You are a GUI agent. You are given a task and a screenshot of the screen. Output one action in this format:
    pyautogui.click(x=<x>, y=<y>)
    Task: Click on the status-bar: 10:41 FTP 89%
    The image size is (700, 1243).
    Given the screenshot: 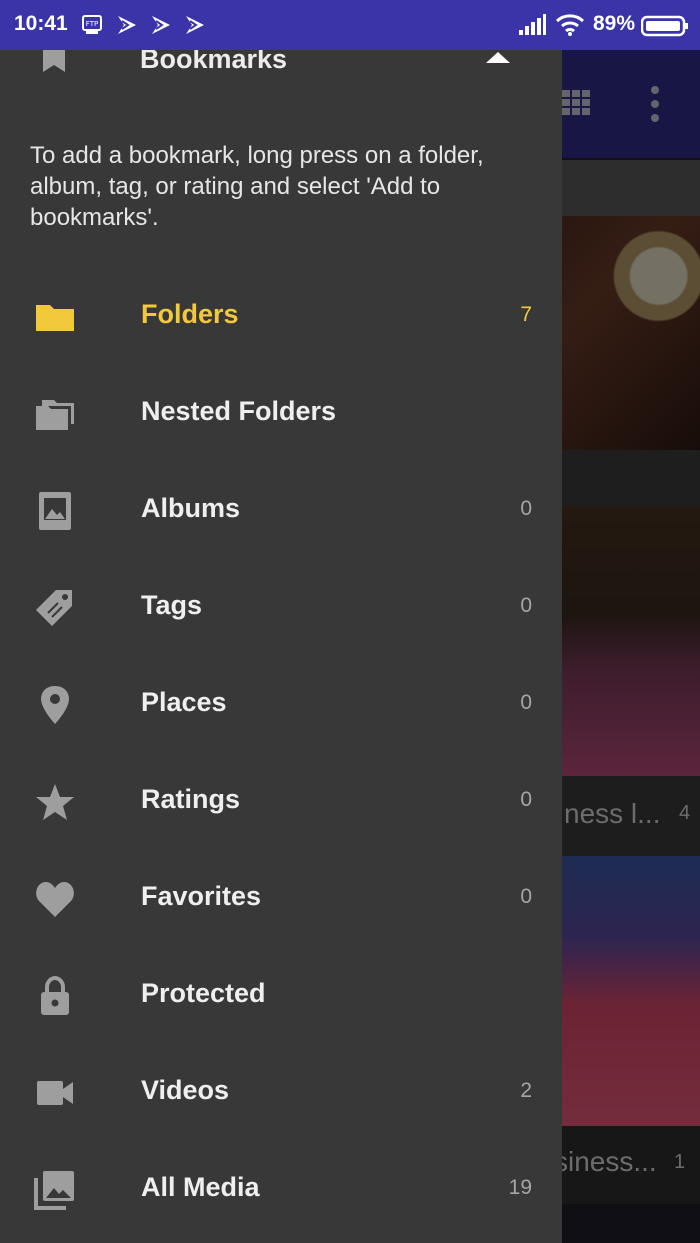 What is the action you would take?
    pyautogui.click(x=350, y=25)
    